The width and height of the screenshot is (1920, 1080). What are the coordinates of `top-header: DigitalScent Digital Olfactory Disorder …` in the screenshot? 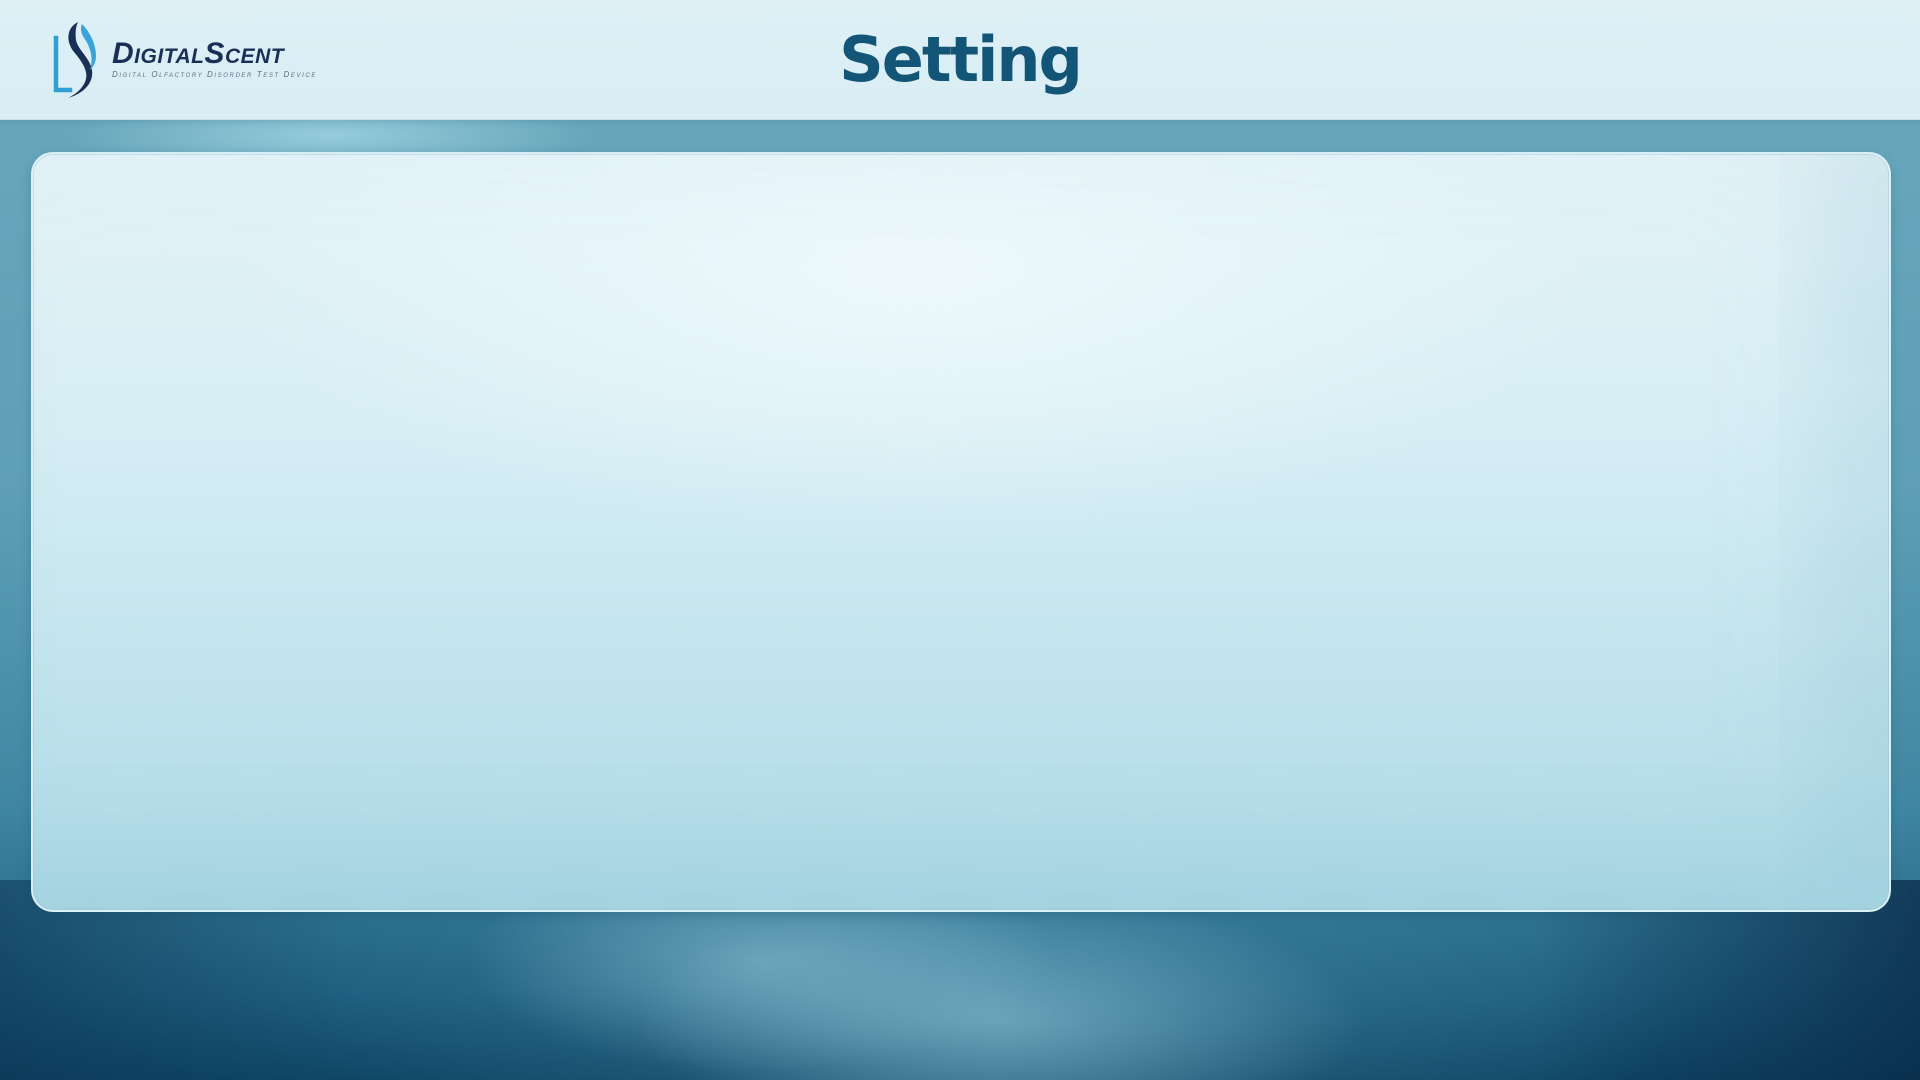 It's located at (960, 60).